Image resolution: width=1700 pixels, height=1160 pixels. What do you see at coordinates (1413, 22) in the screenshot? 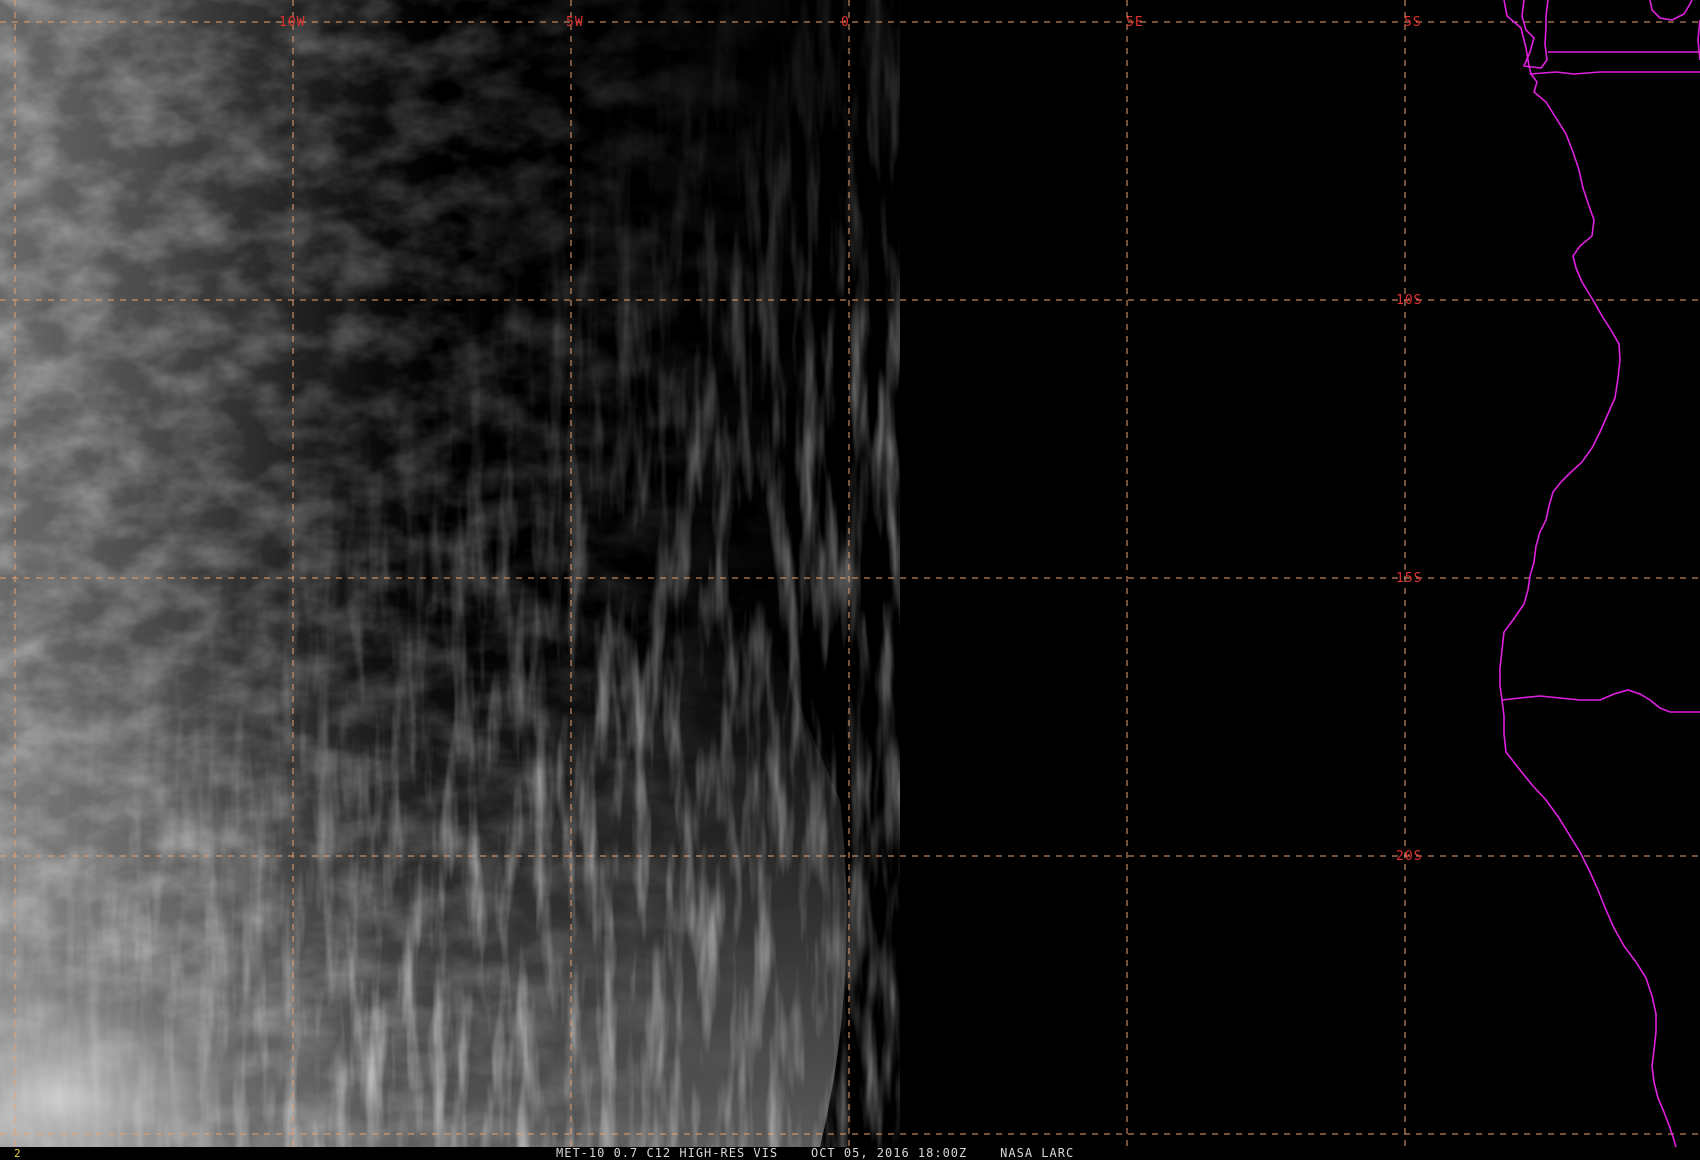
I see `lat-label-5s: 5S` at bounding box center [1413, 22].